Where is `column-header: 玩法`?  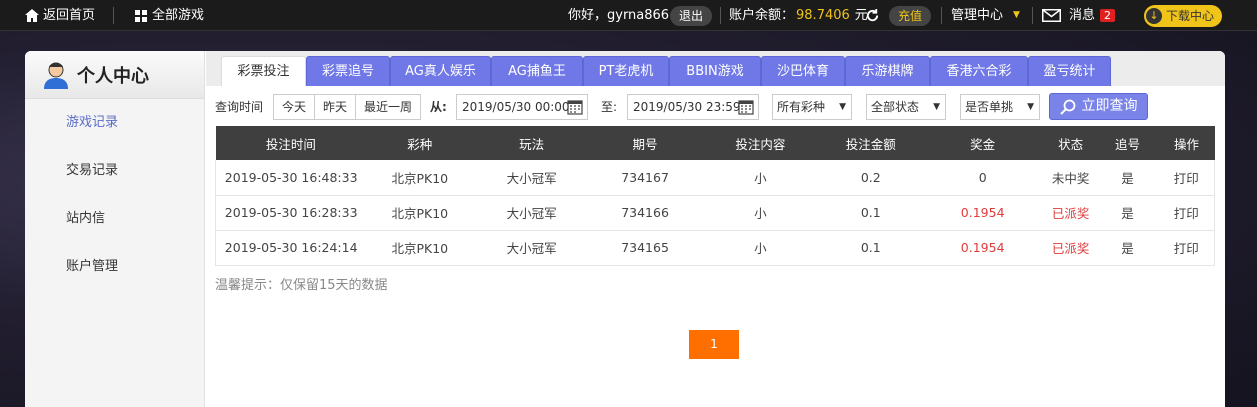
column-header: 玩法 is located at coordinates (532, 143).